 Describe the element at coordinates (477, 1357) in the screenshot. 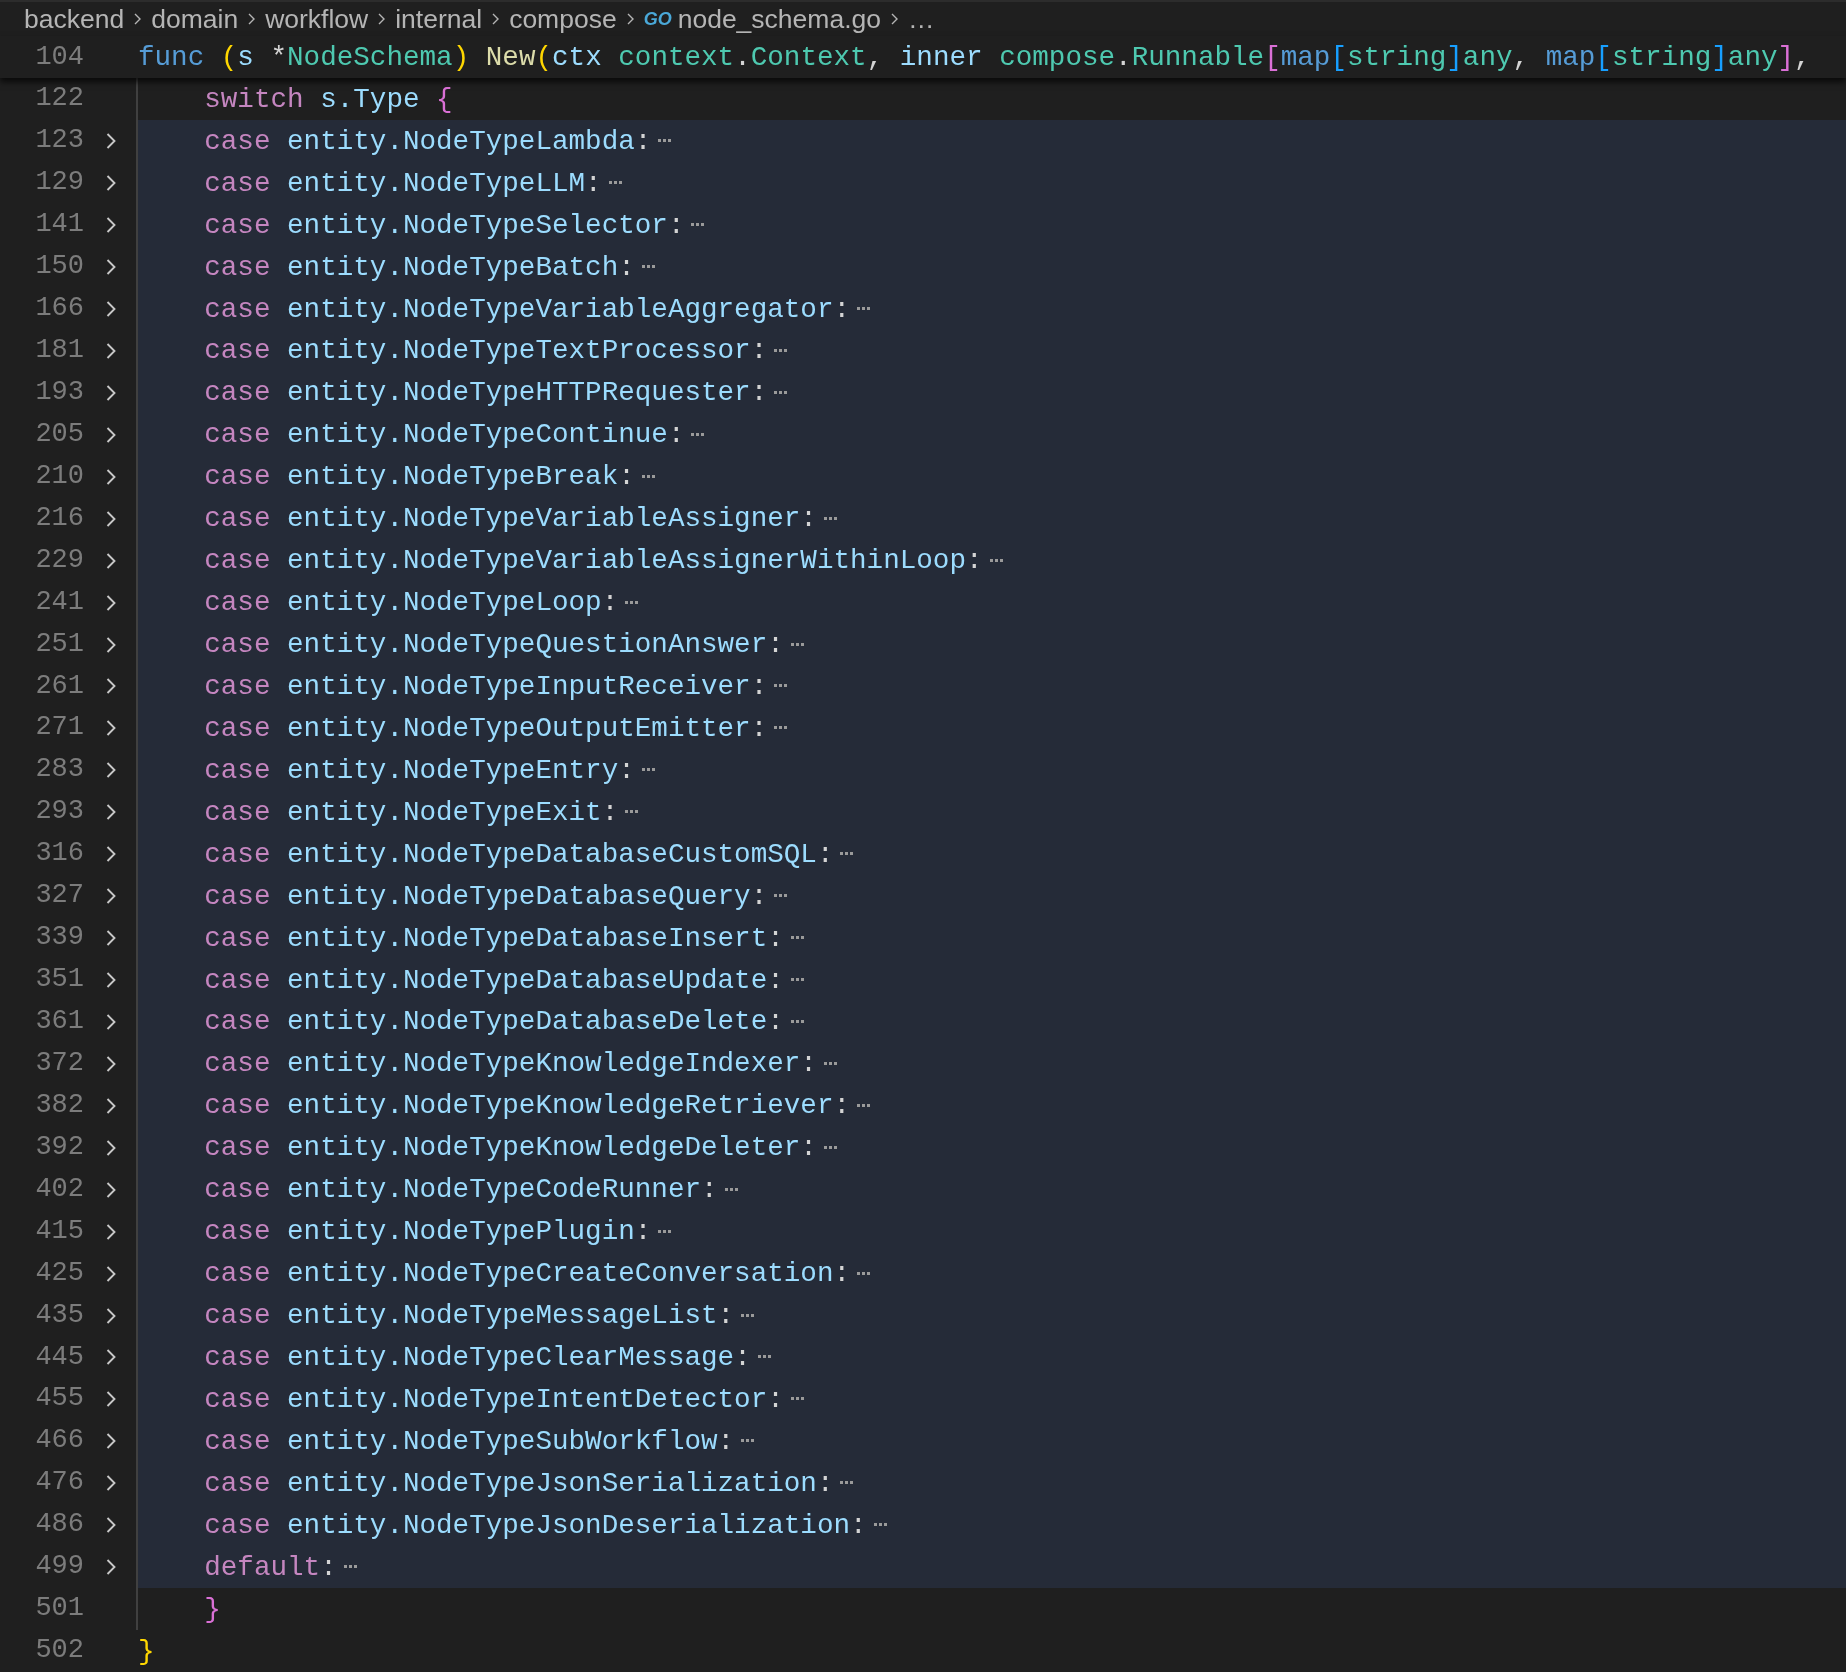

I see `code-line: case entity.NodeTypeClearMessage:` at that location.